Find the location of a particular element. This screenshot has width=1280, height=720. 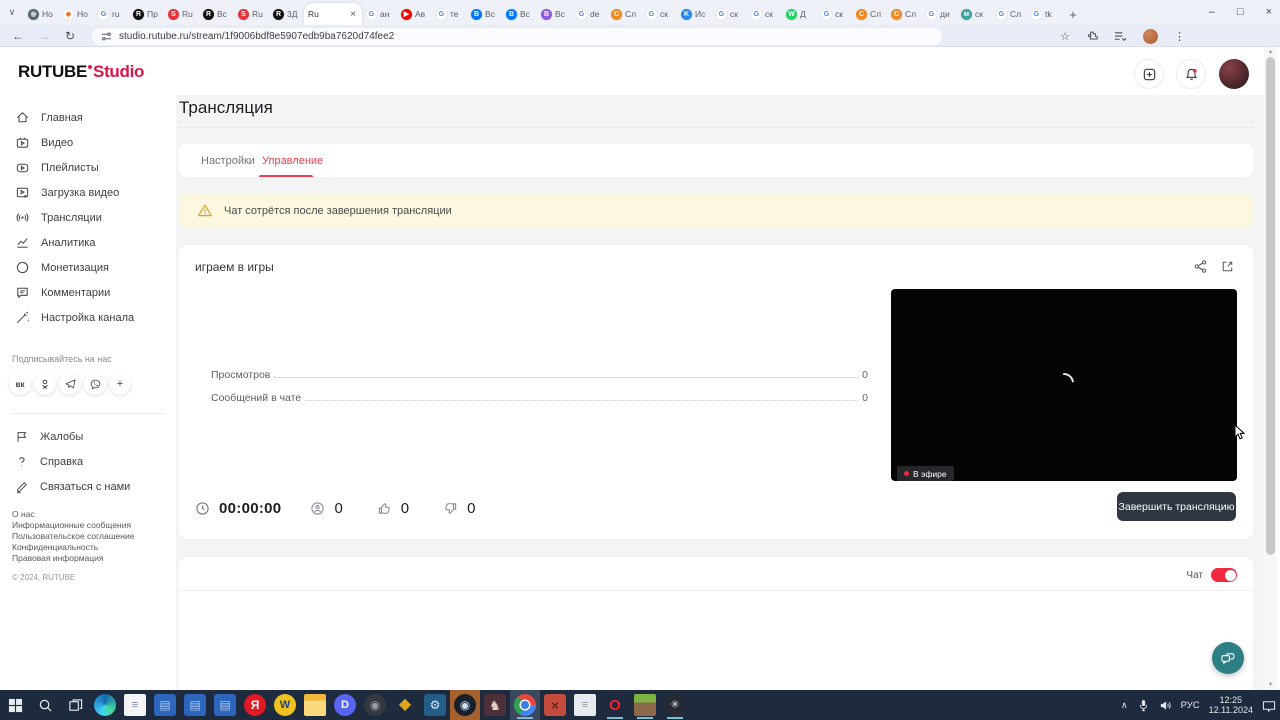

browser-menu-icon: ⋮ is located at coordinates (1179, 36).